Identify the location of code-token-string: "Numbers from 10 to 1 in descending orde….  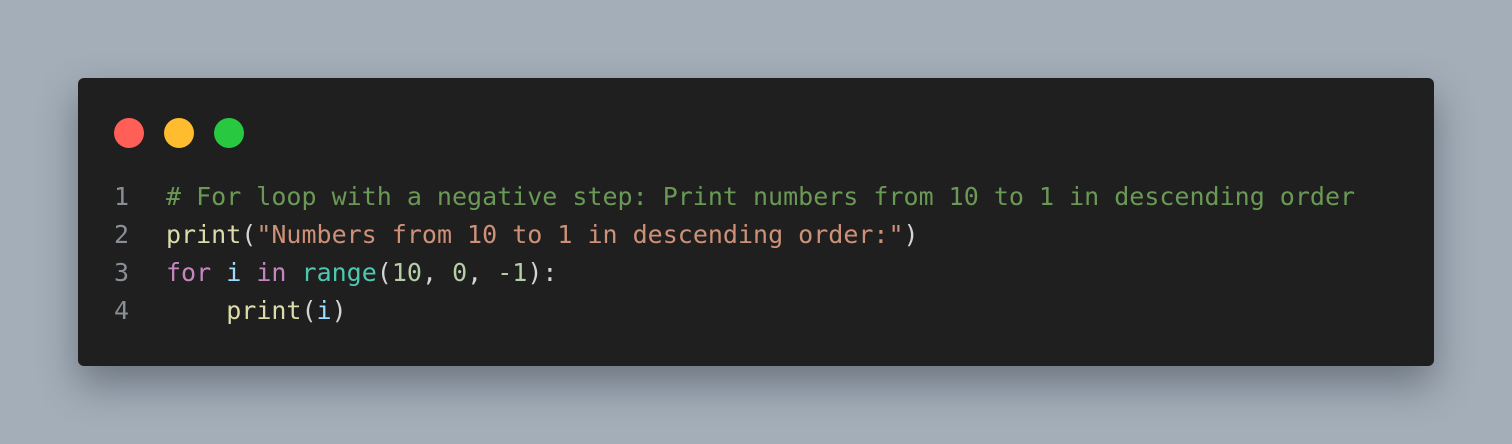
(580, 234).